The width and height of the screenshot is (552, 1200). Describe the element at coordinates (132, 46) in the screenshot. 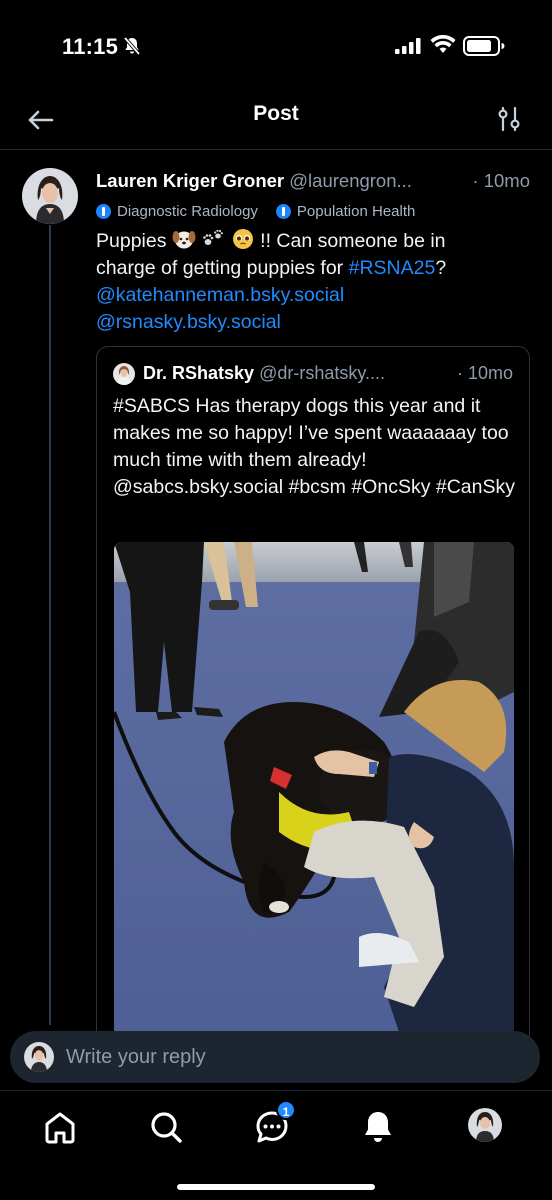

I see `bell-slash-icon` at that location.